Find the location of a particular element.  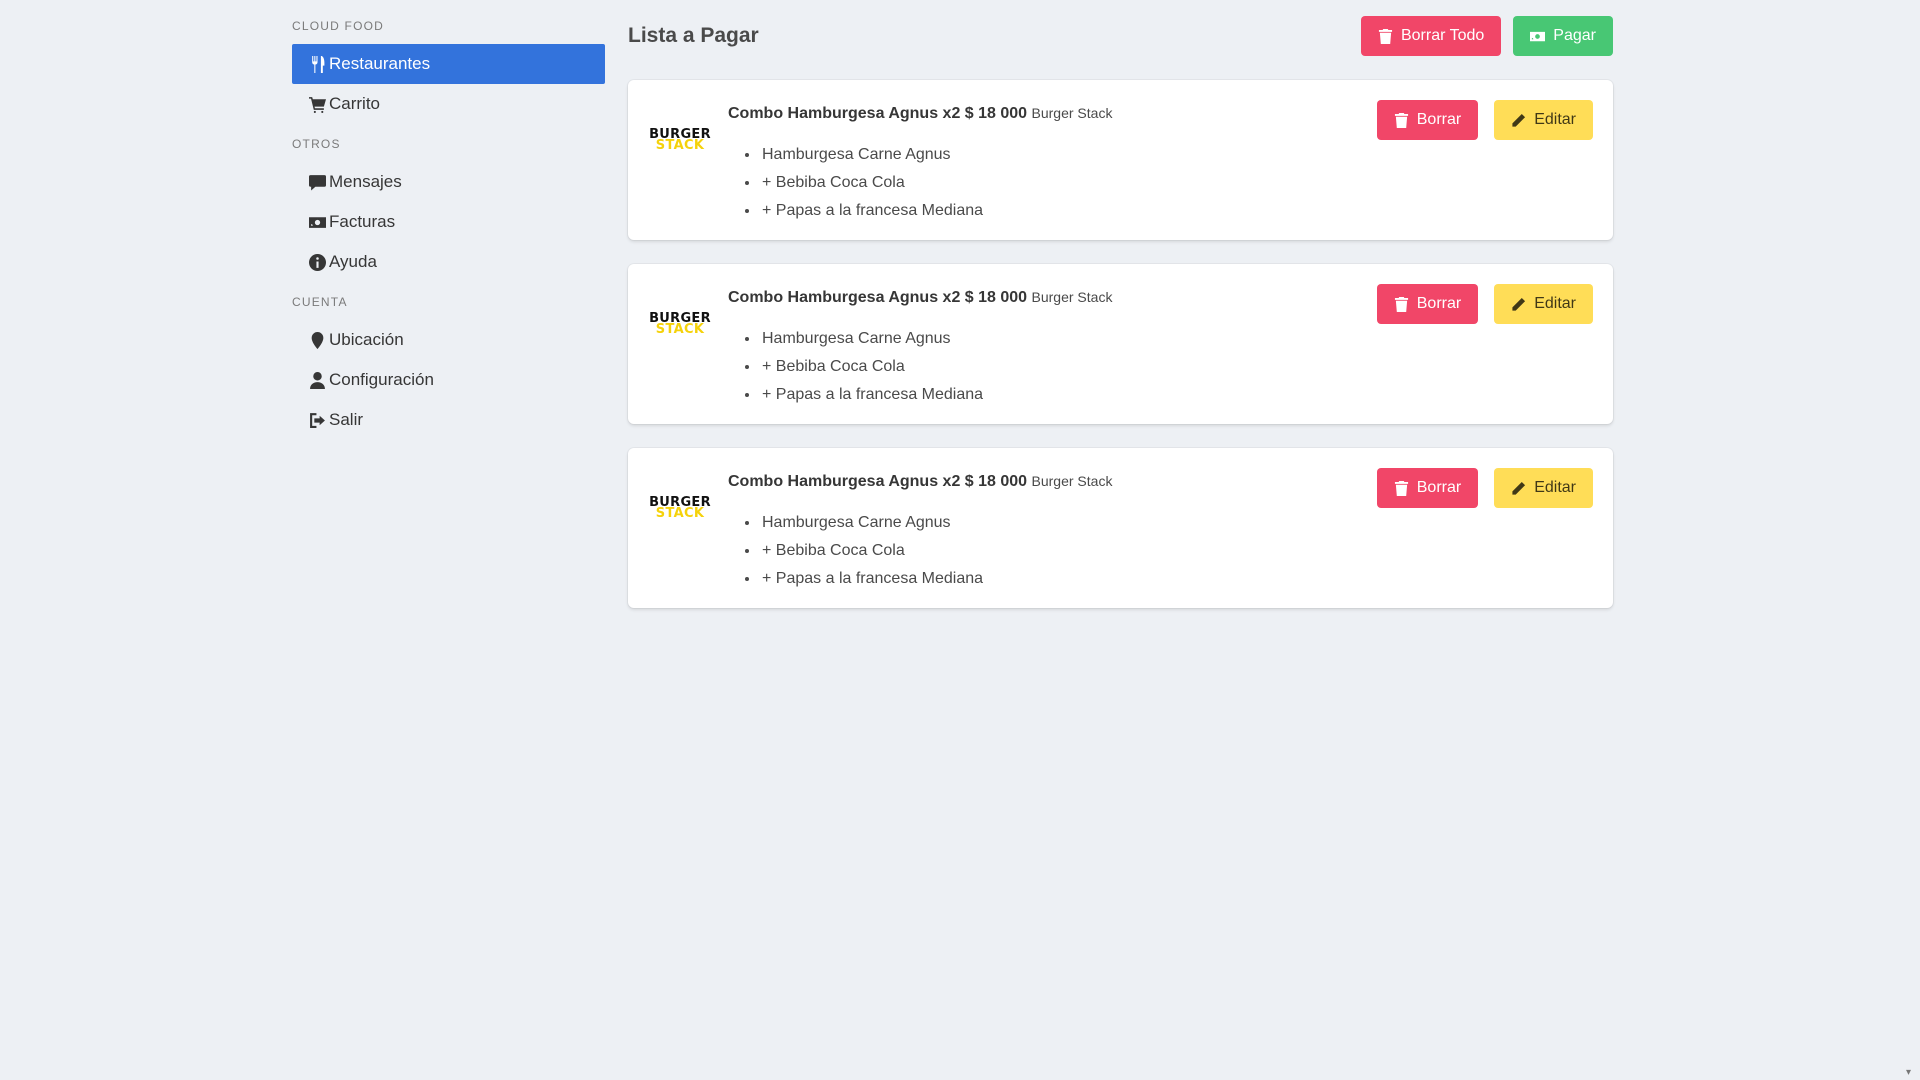

map-marker-icon is located at coordinates (317, 340).